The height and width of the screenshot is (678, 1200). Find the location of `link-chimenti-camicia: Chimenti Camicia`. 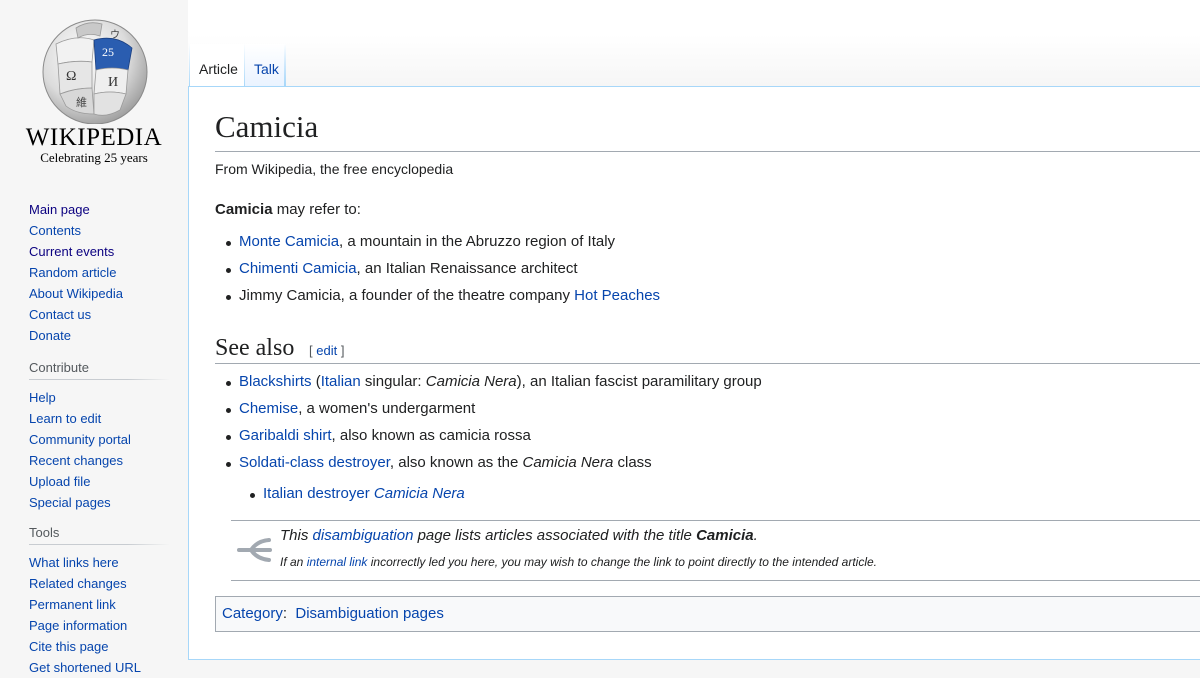

link-chimenti-camicia: Chimenti Camicia is located at coordinates (298, 268).